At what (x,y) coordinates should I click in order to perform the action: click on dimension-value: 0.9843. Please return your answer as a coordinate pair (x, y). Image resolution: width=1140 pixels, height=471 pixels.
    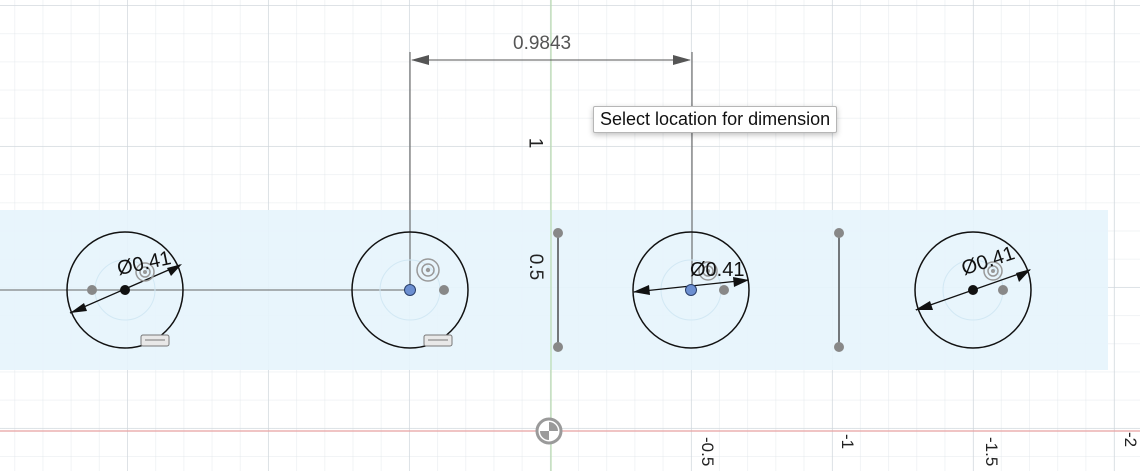
    Looking at the image, I should click on (542, 44).